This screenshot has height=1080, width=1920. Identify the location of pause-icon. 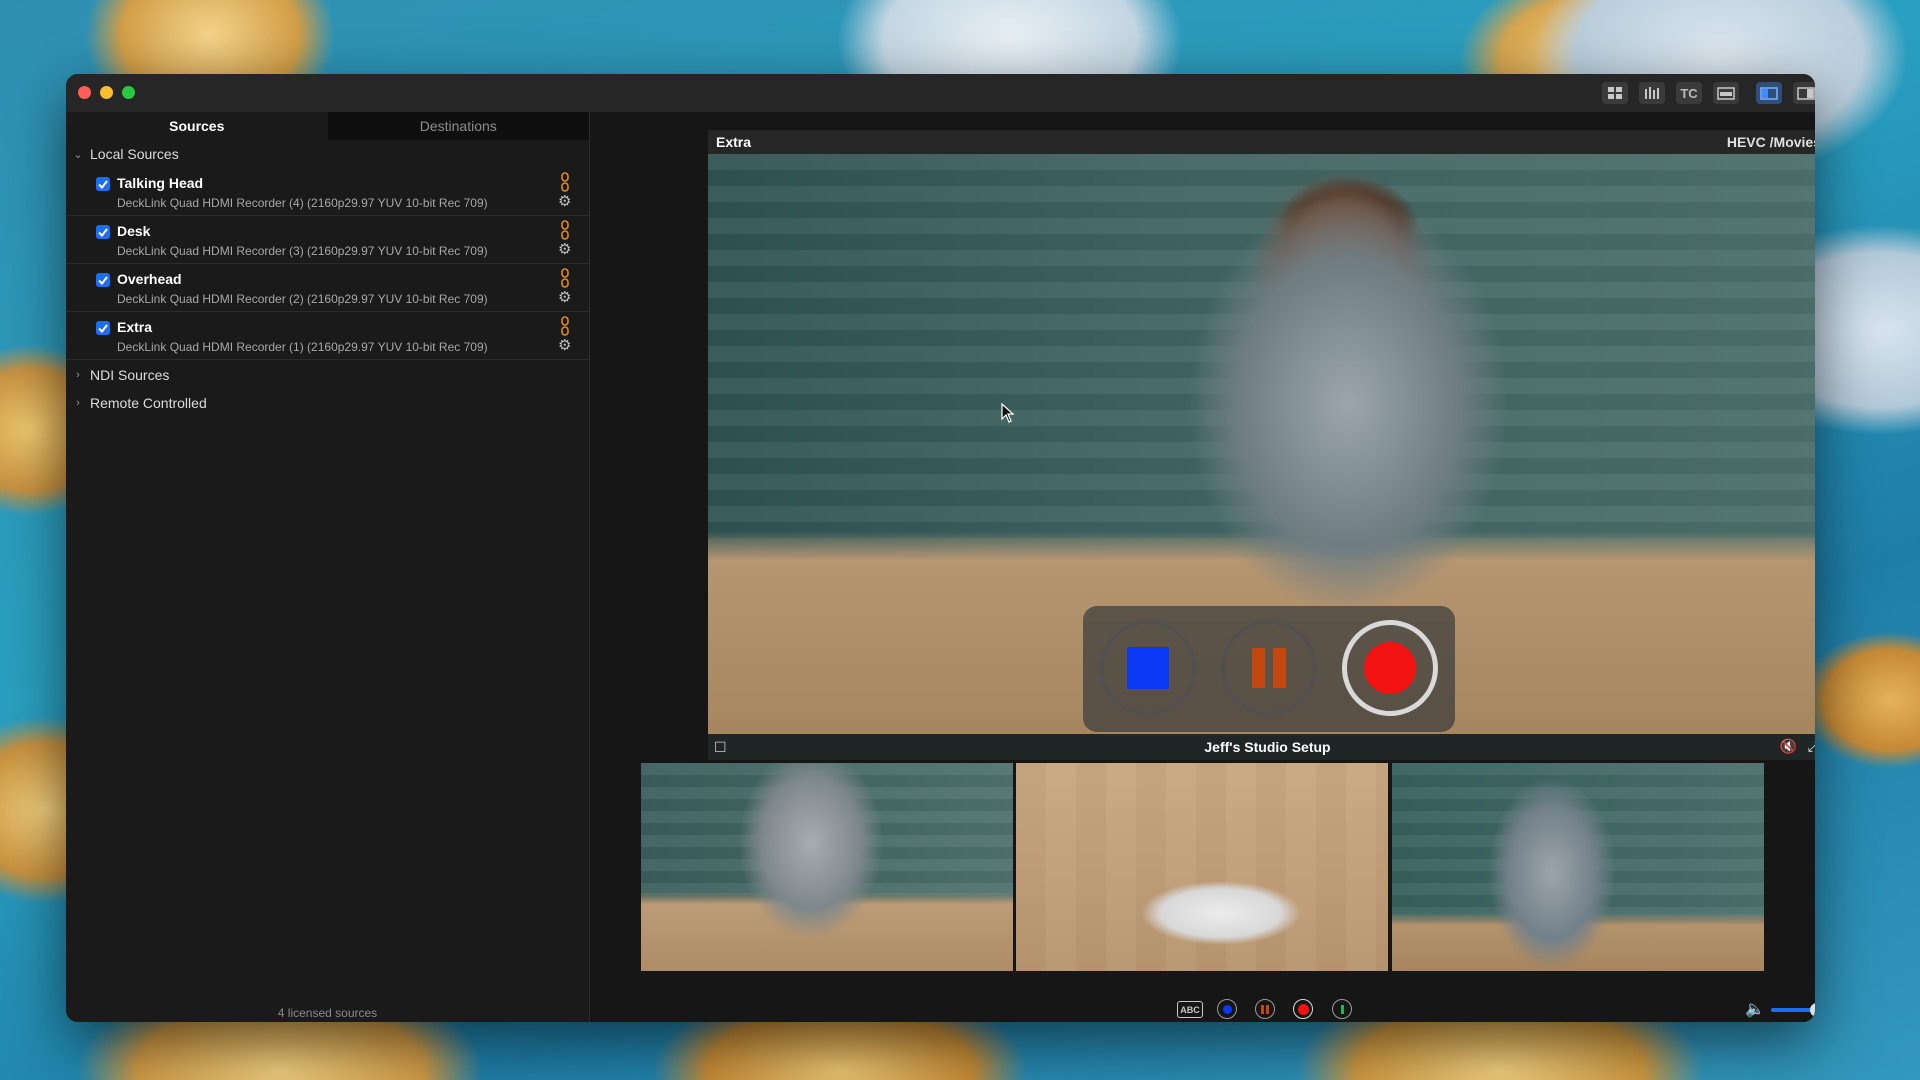
(1258, 668).